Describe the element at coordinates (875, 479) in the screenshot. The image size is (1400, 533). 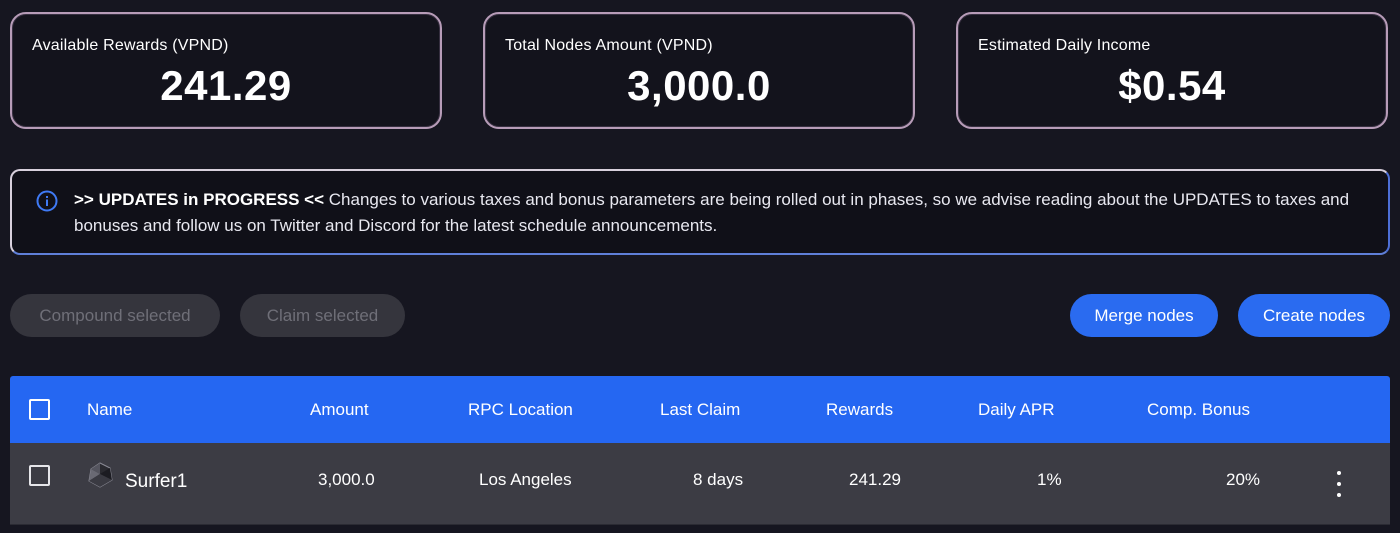
I see `node-rewards: 241.29` at that location.